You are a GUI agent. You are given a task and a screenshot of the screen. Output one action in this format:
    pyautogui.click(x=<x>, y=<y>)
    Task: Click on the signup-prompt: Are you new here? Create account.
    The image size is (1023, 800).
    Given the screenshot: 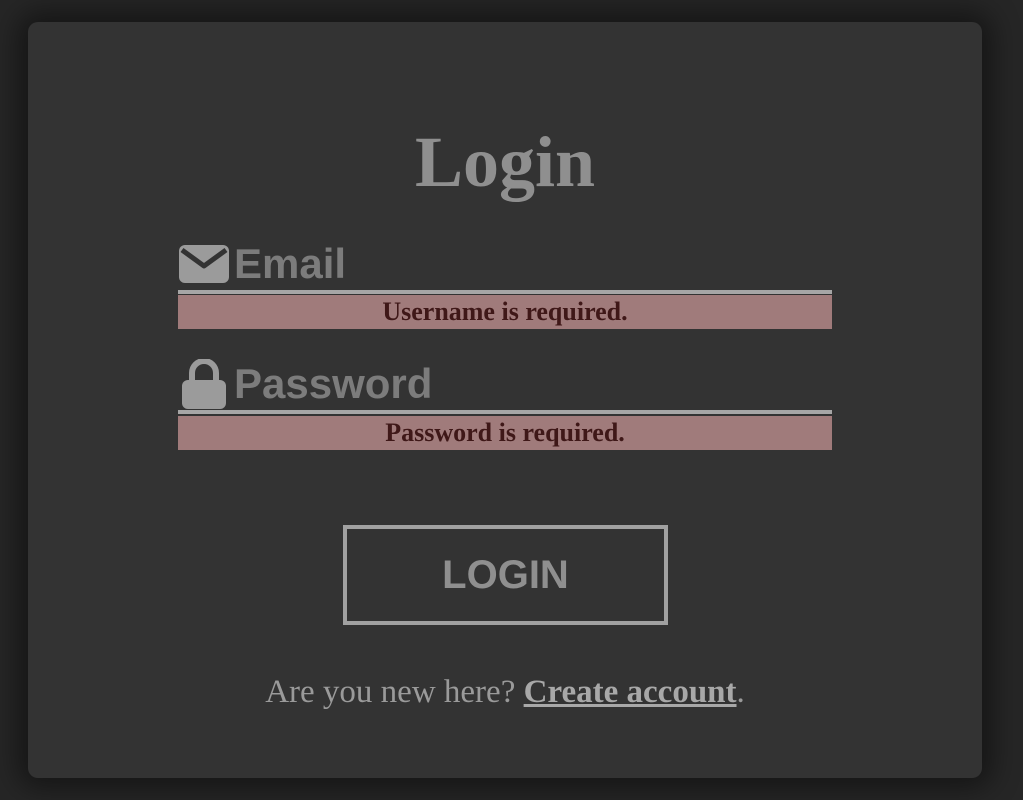 What is the action you would take?
    pyautogui.click(x=505, y=692)
    